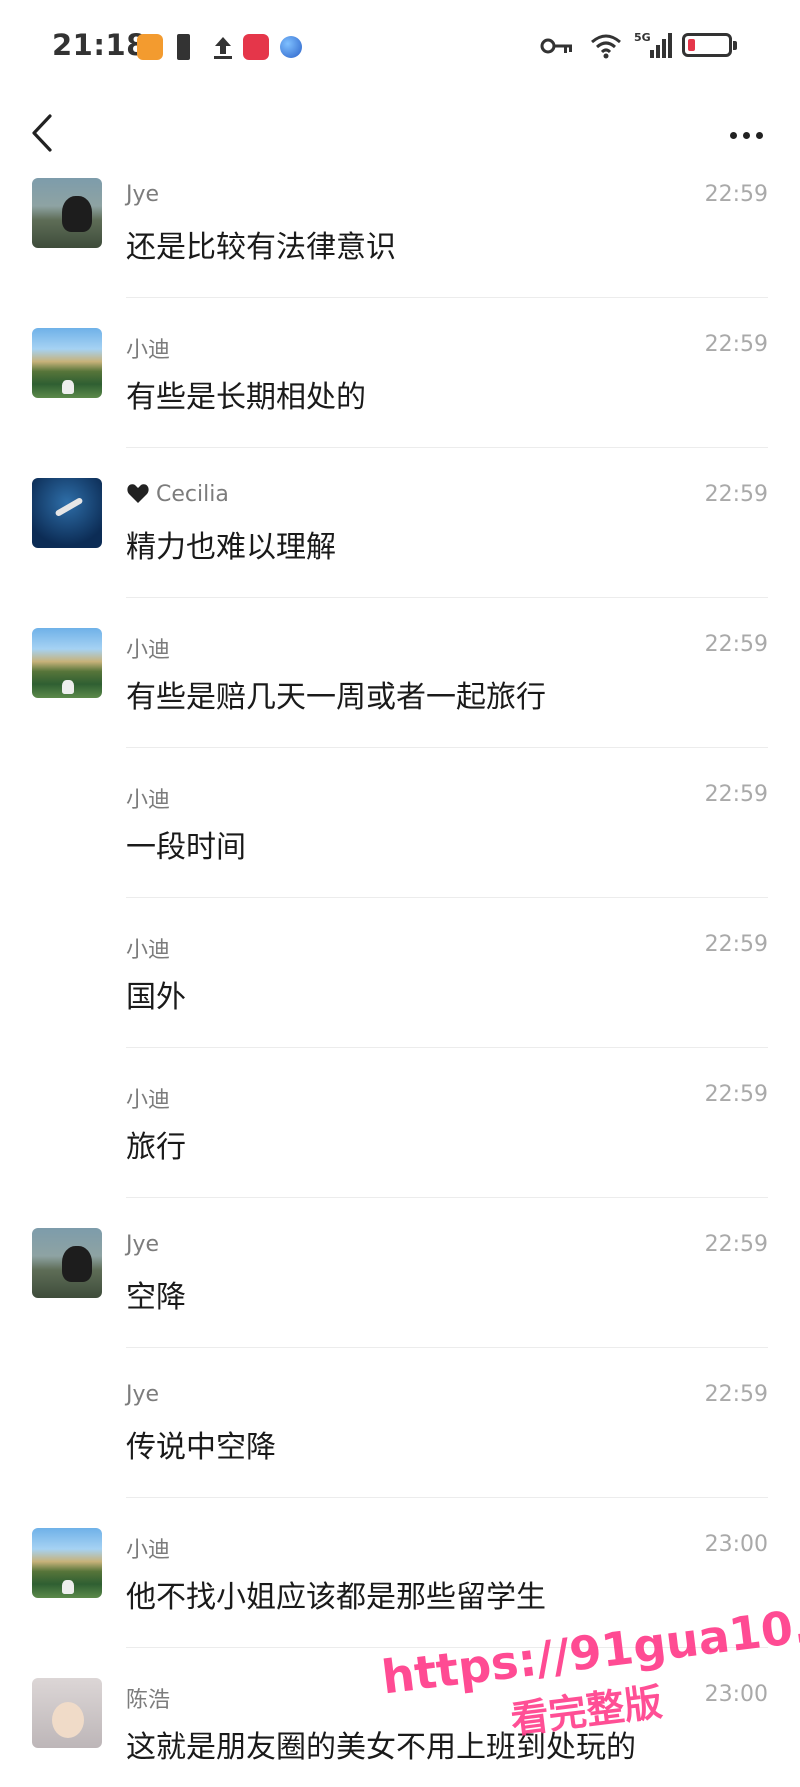 Image resolution: width=800 pixels, height=1787 pixels. I want to click on more-horizontal-icon, so click(750, 131).